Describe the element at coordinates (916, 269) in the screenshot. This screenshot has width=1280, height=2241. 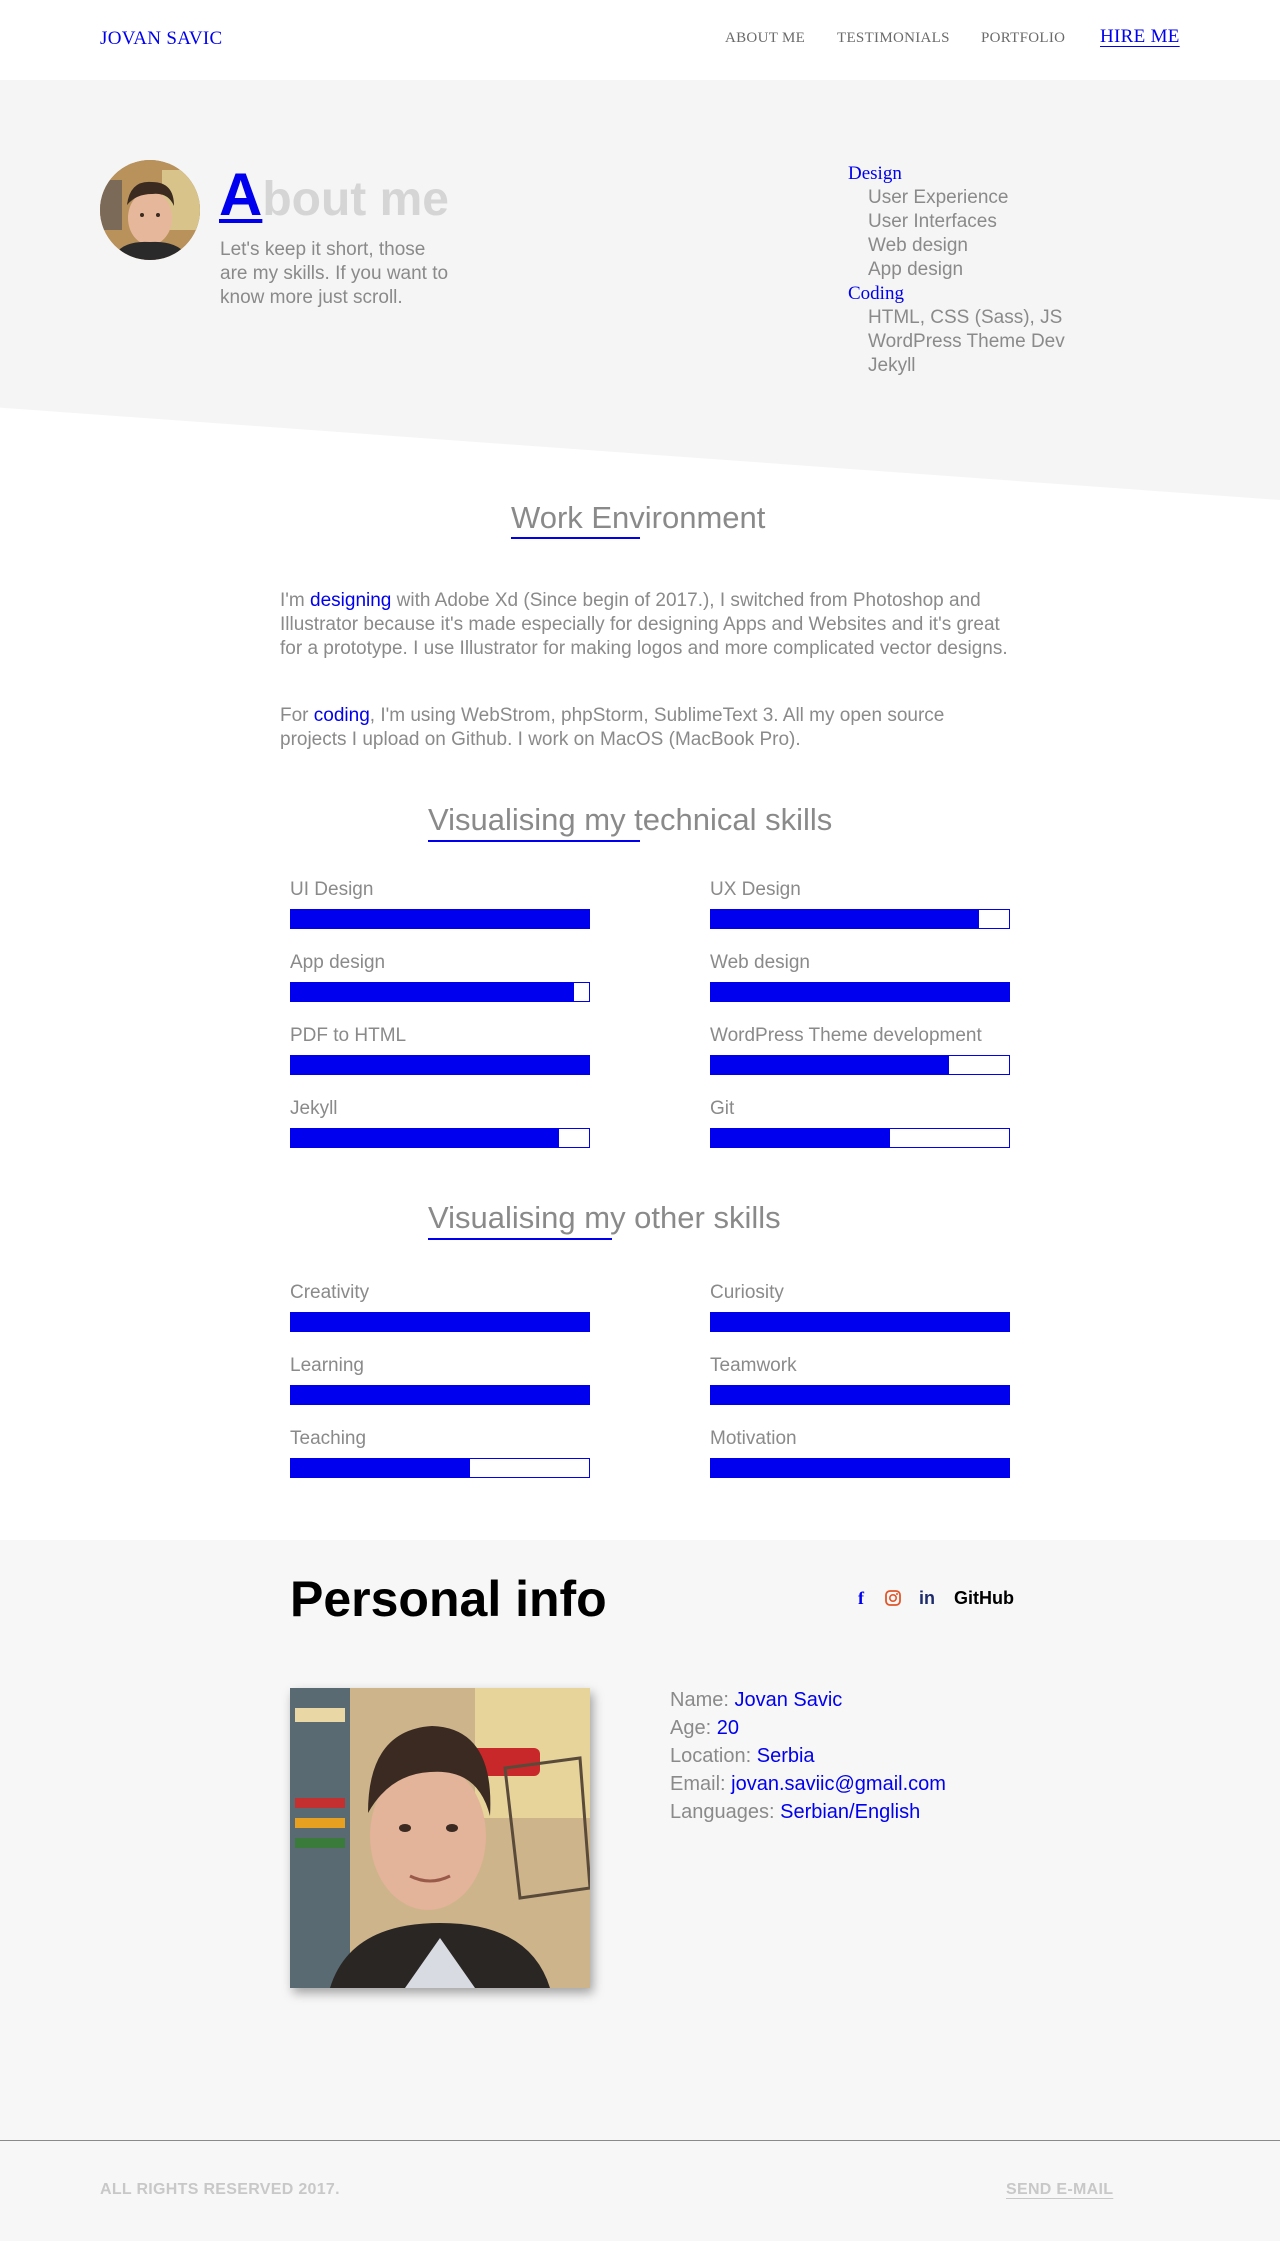
I see `skill-item: App design` at that location.